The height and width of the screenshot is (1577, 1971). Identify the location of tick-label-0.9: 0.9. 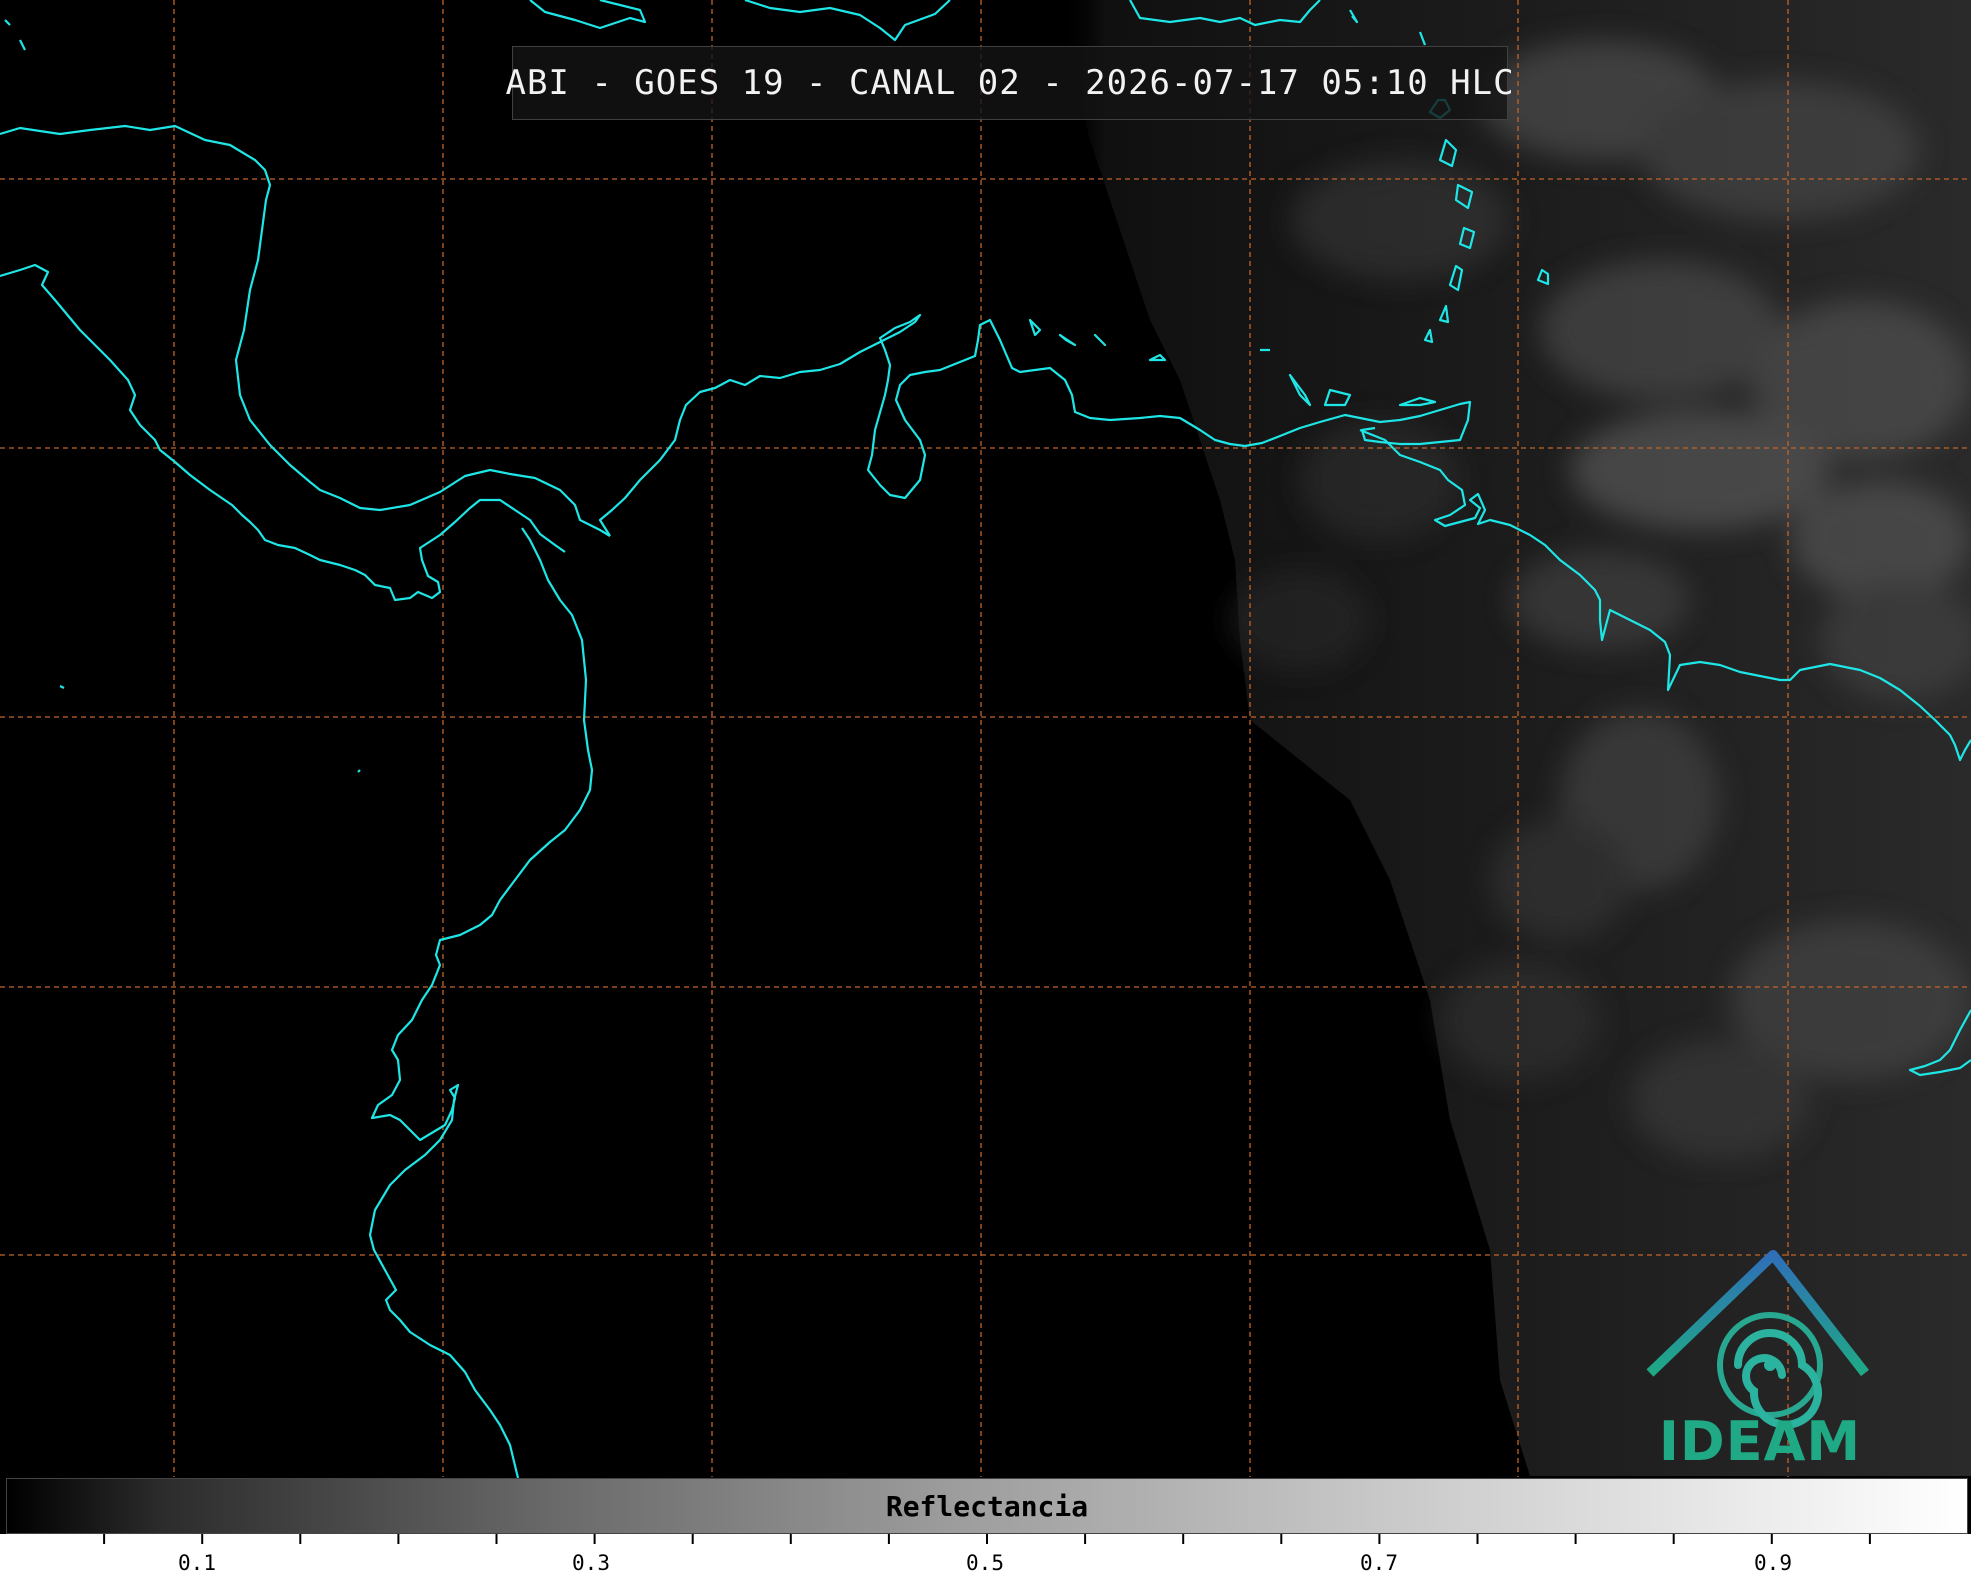
(1773, 1563).